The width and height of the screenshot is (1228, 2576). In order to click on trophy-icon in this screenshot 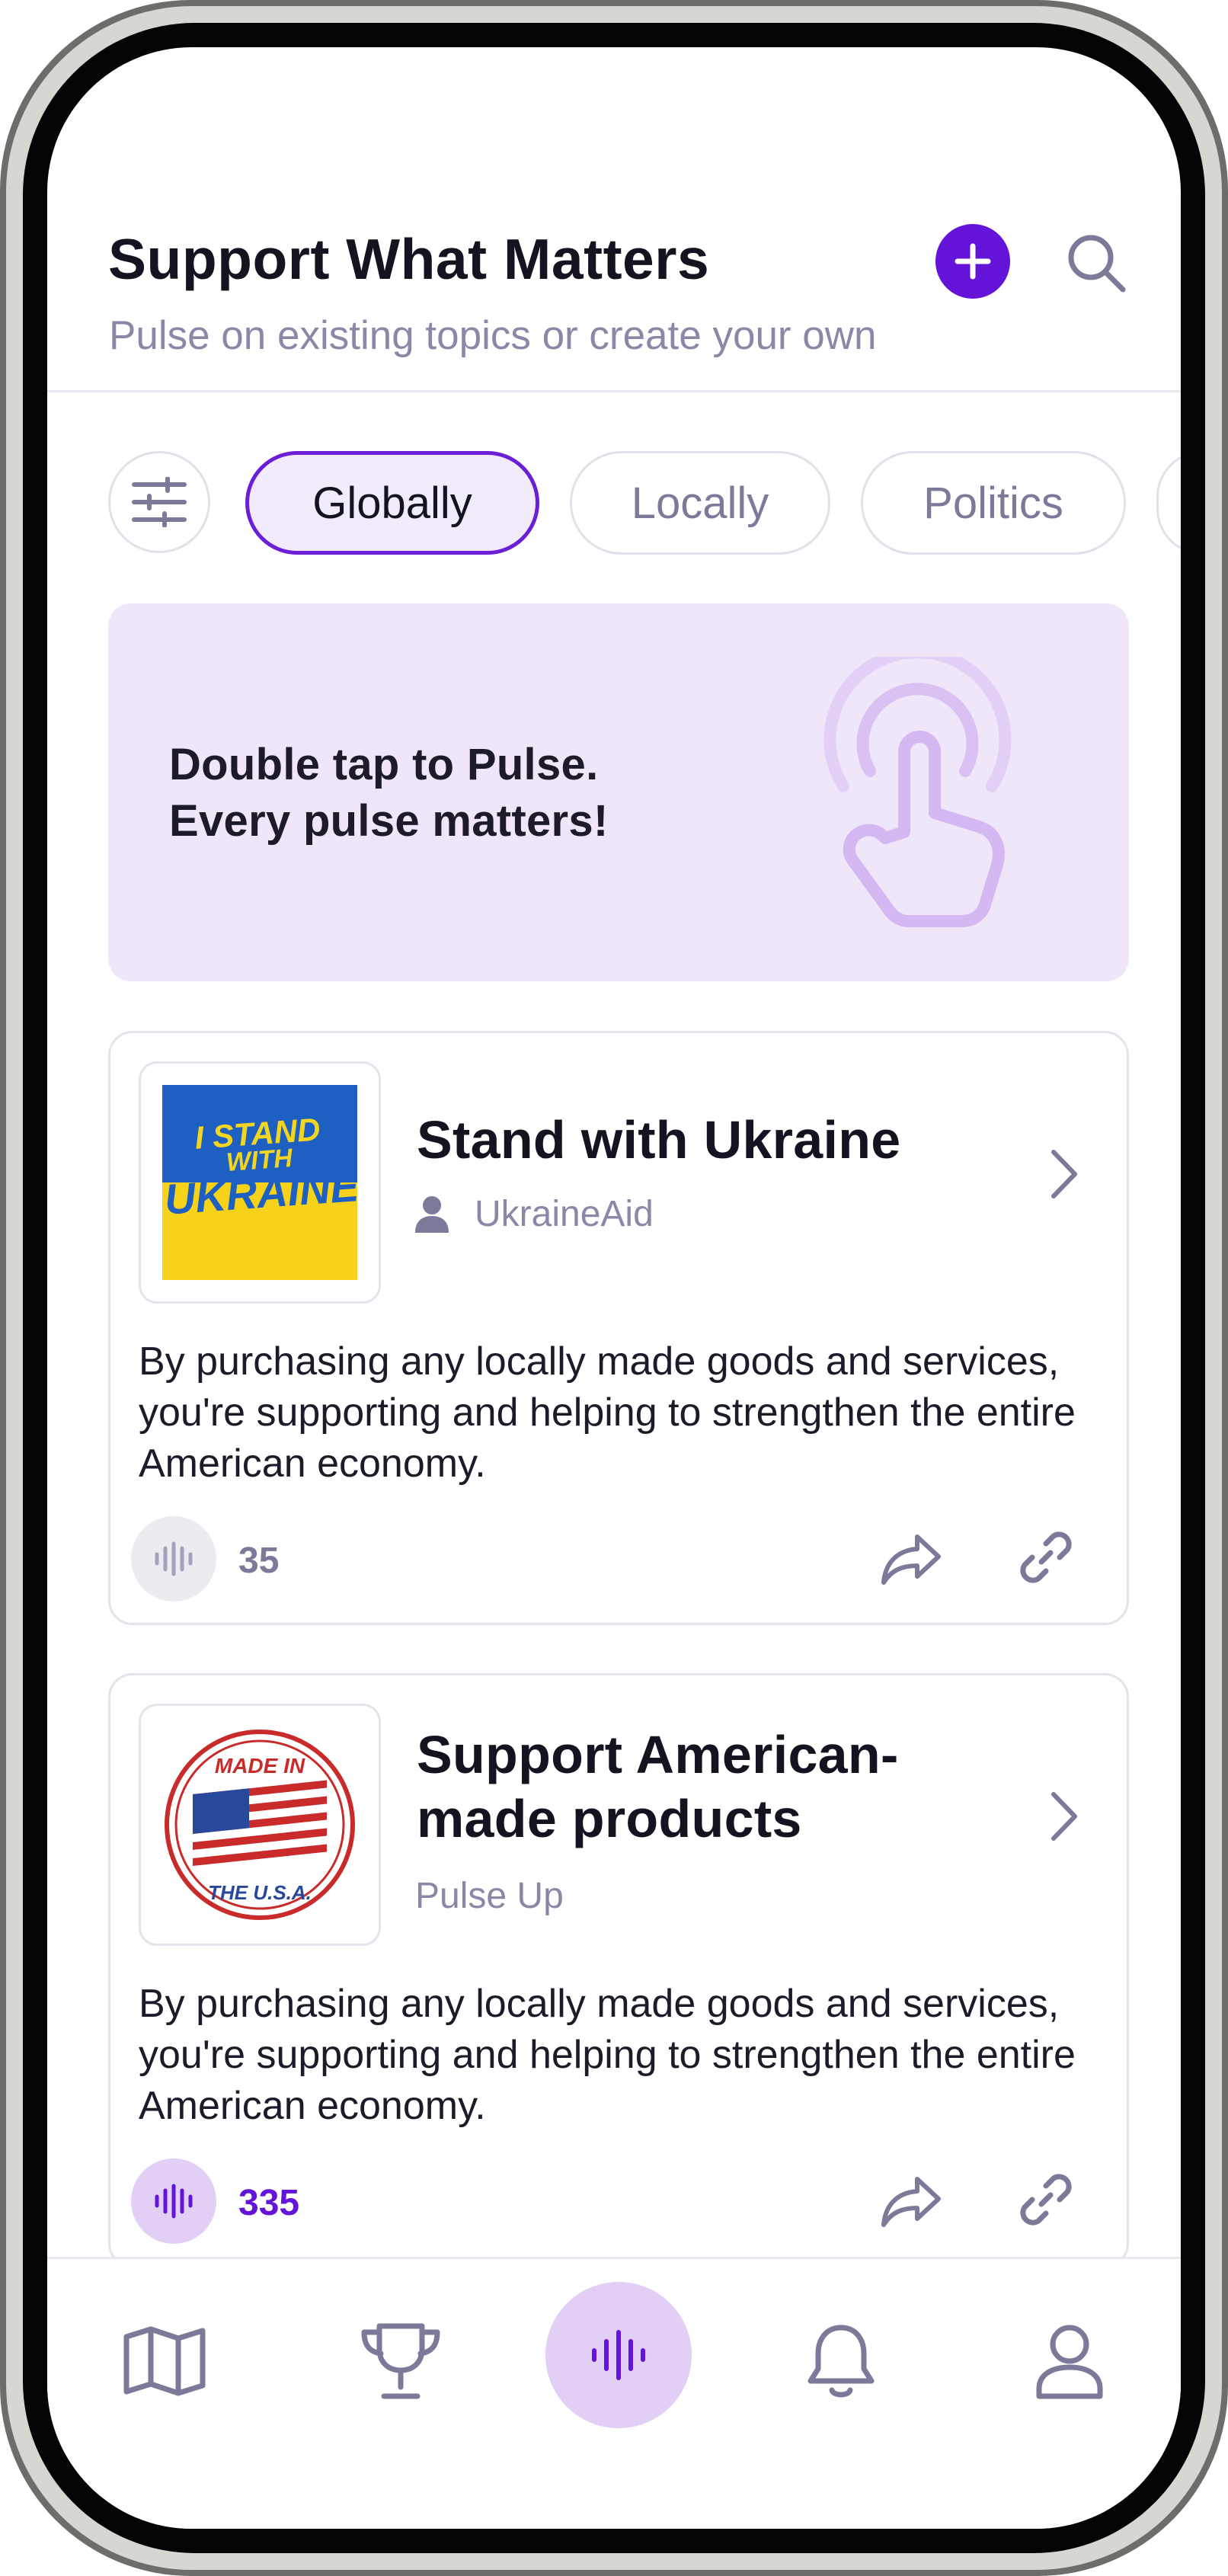, I will do `click(400, 2361)`.